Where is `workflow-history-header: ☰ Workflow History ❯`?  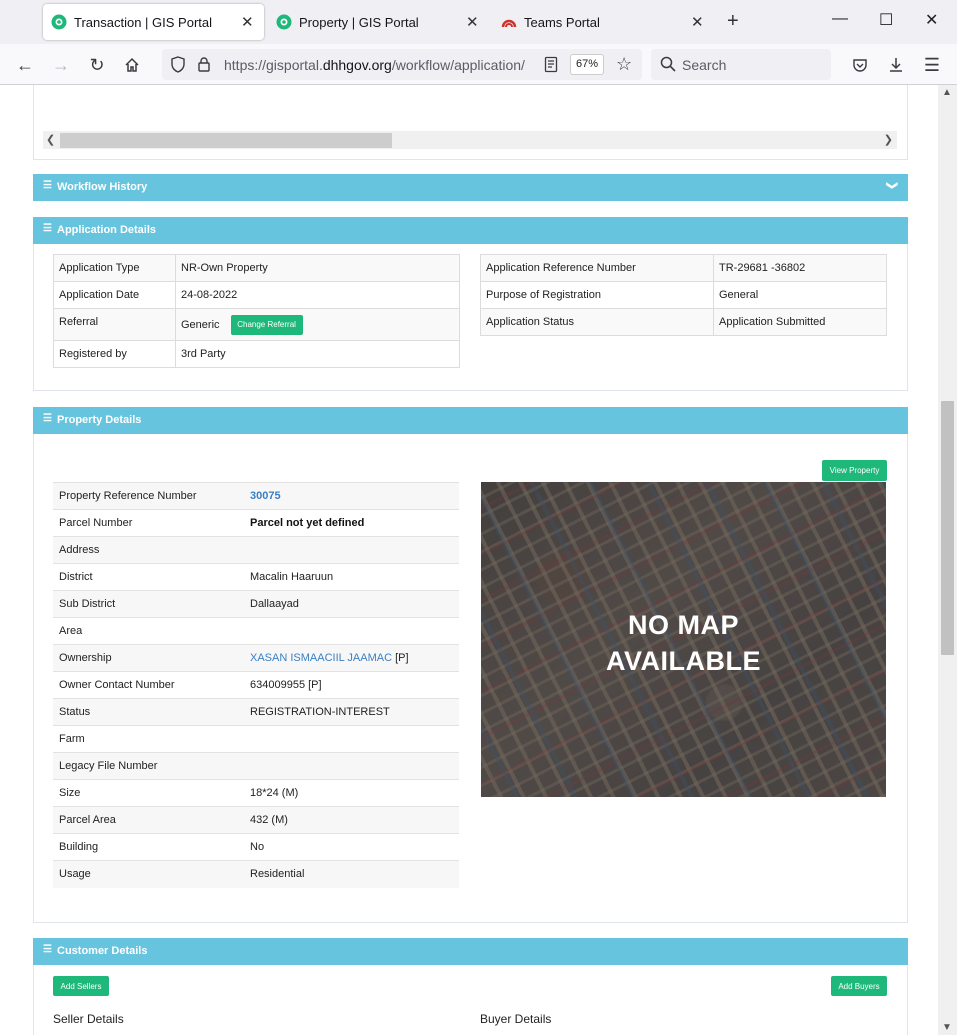 workflow-history-header: ☰ Workflow History ❯ is located at coordinates (470, 187).